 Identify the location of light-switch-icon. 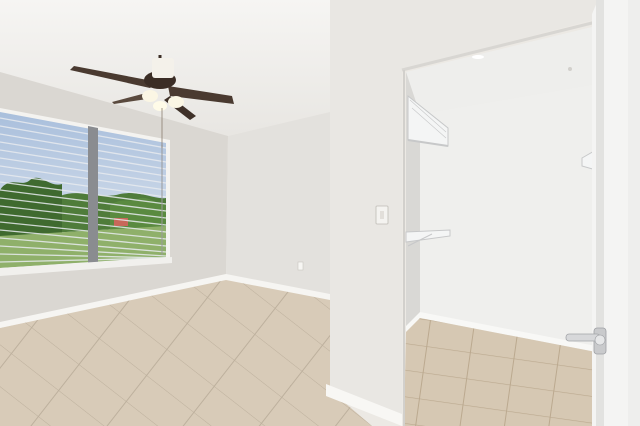
(382, 215).